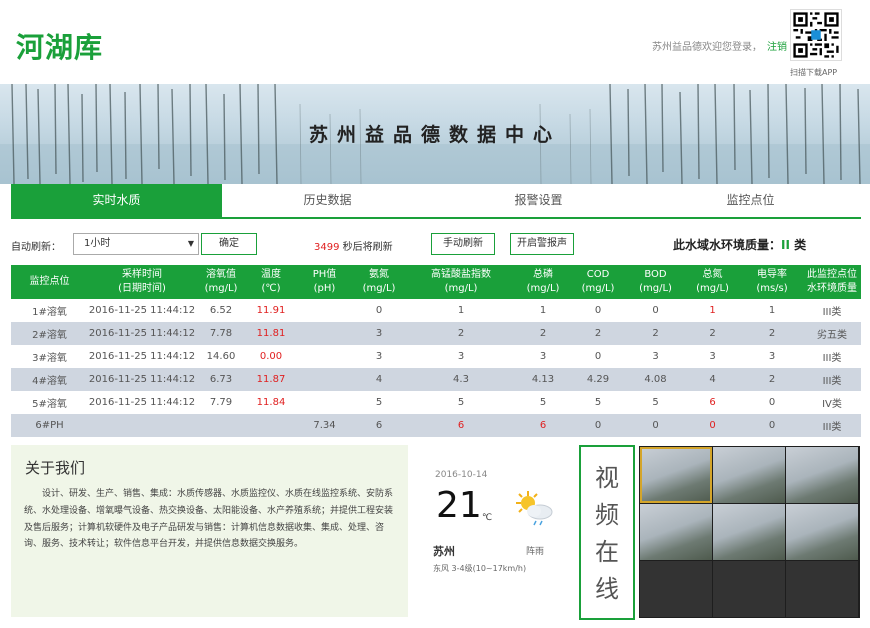 The width and height of the screenshot is (870, 628). What do you see at coordinates (49, 281) in the screenshot?
I see `column-header-title: 监控点位` at bounding box center [49, 281].